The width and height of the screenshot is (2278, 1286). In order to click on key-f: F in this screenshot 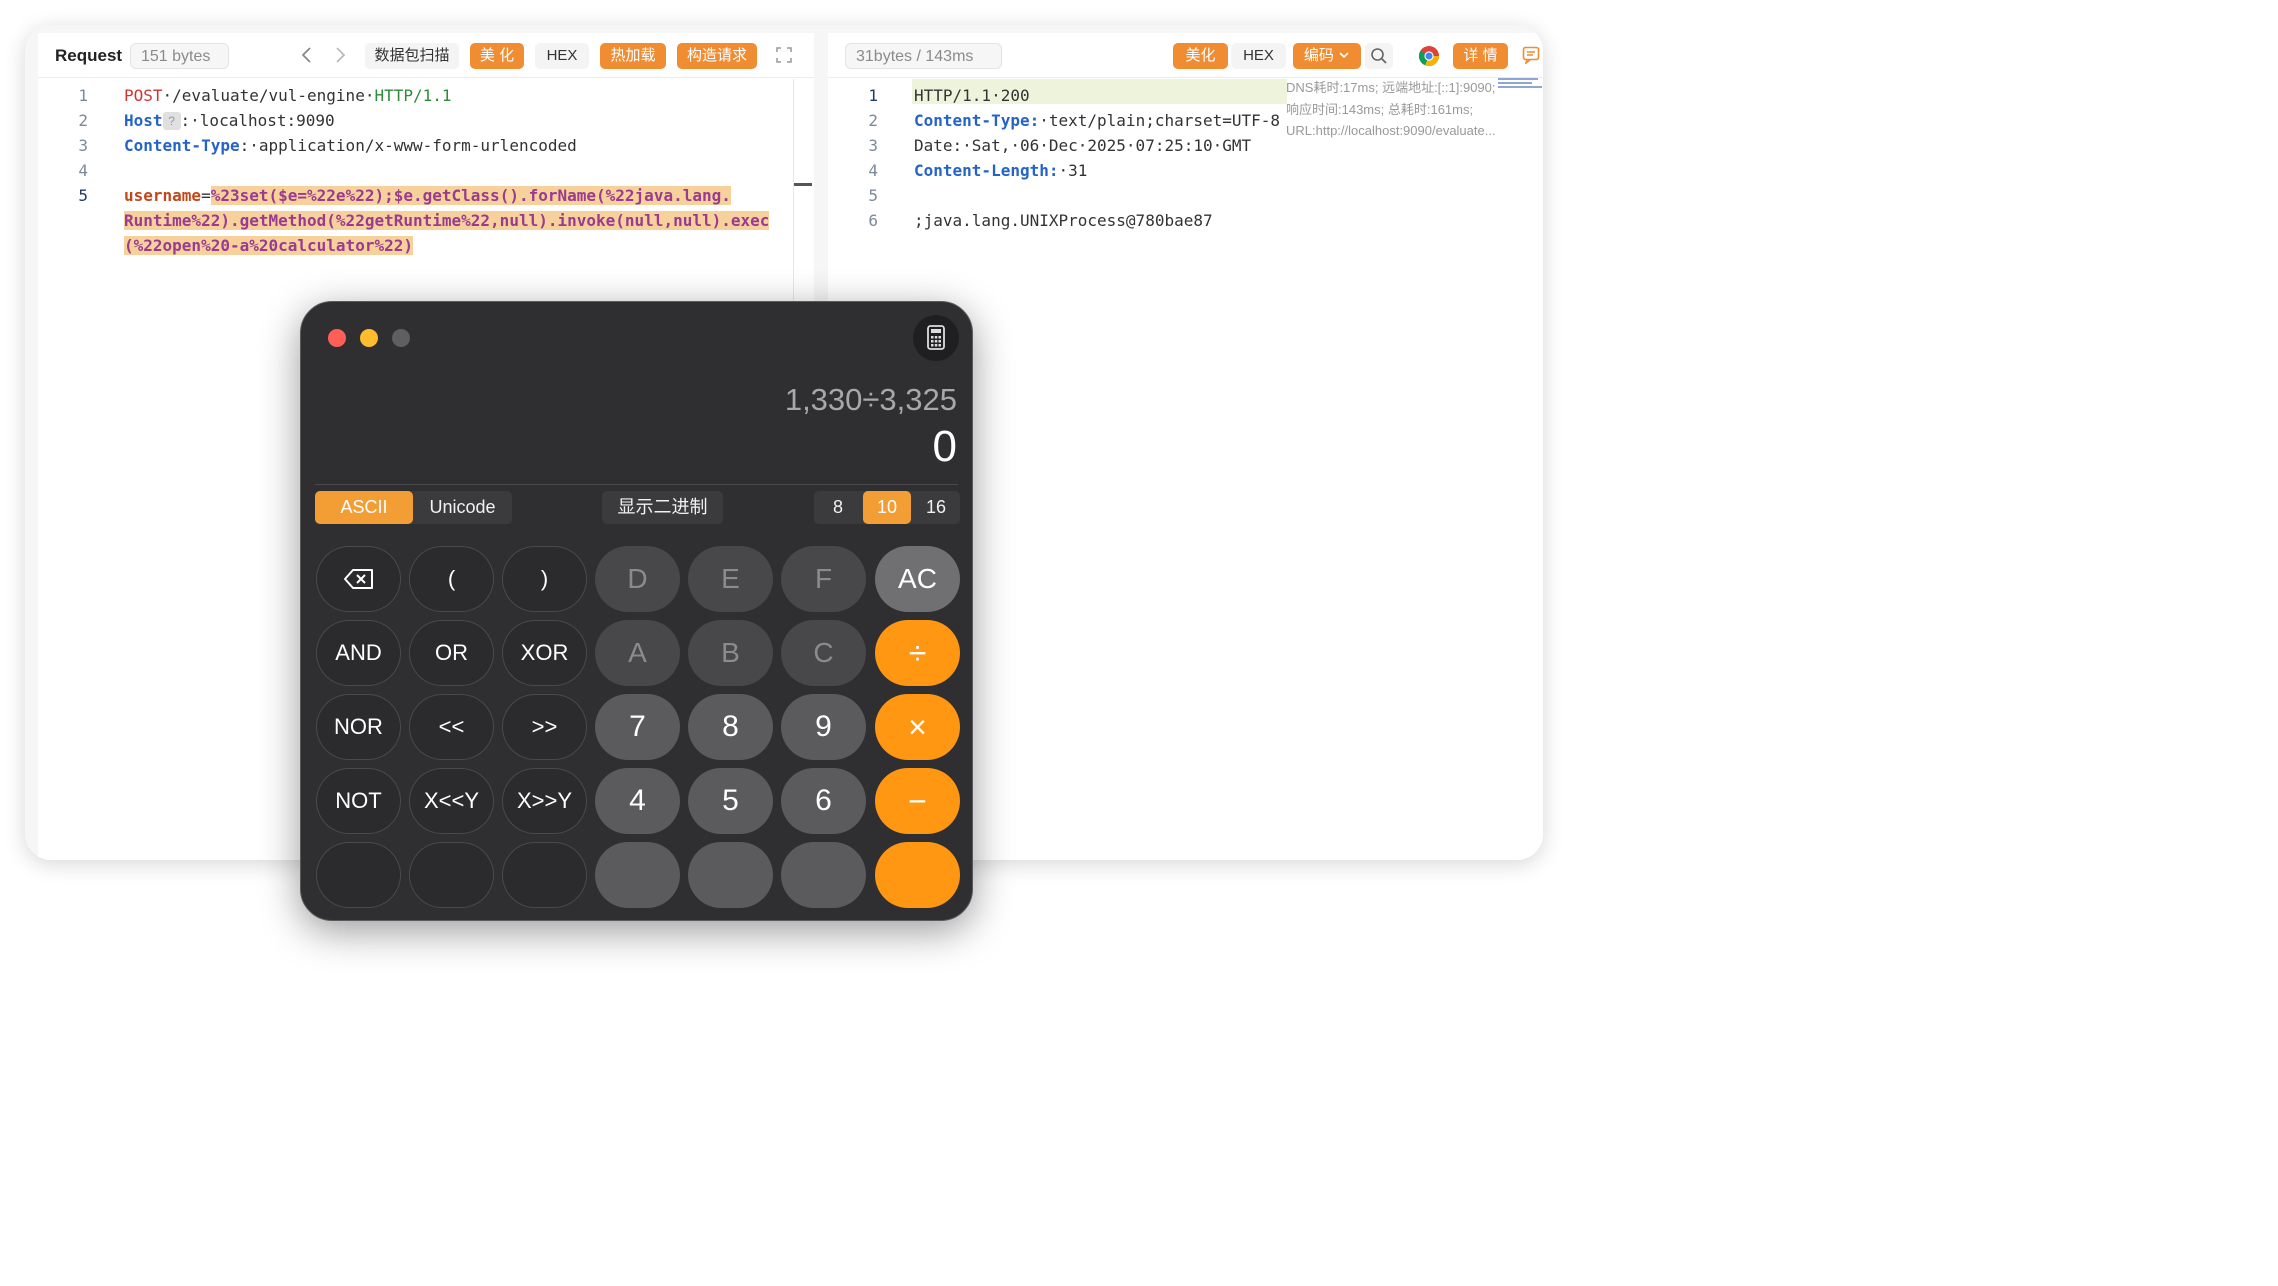, I will do `click(823, 579)`.